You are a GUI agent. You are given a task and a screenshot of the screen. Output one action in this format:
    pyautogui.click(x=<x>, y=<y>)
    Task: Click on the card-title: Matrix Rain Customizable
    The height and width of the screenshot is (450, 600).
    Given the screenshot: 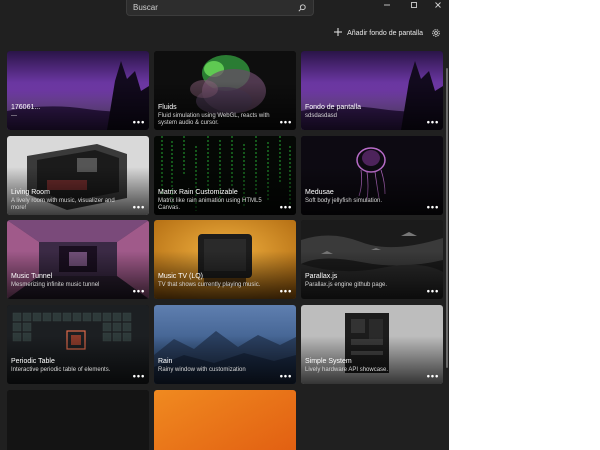 What is the action you would take?
    pyautogui.click(x=198, y=192)
    